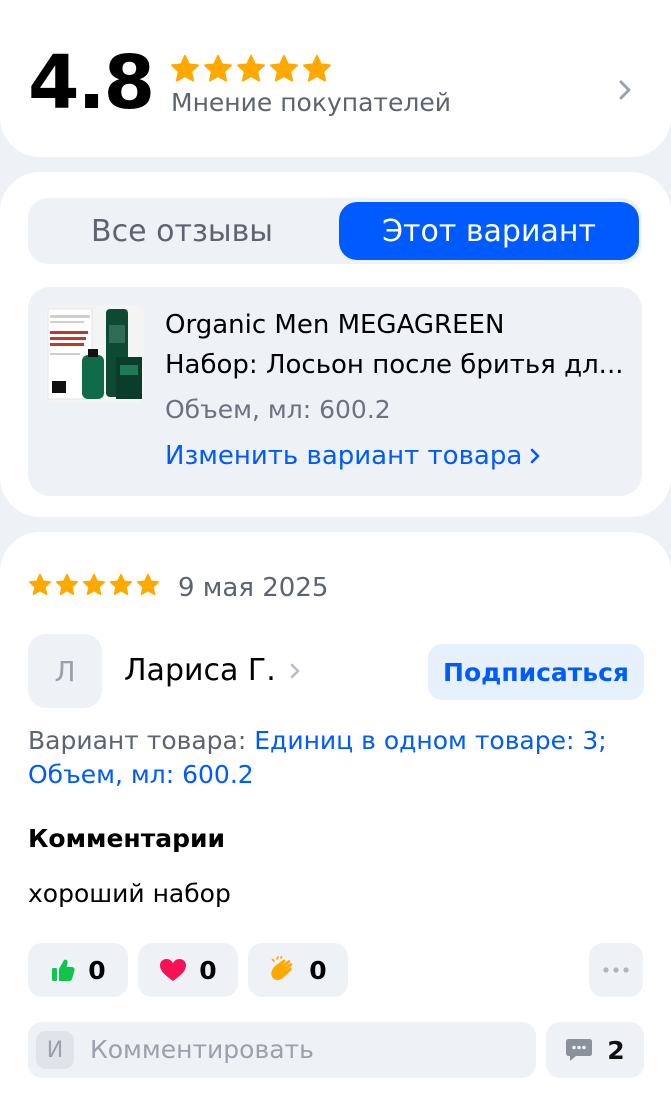 Image resolution: width=671 pixels, height=1112 pixels. Describe the element at coordinates (311, 102) in the screenshot. I see `rating-caption: Мнение покупателей` at that location.